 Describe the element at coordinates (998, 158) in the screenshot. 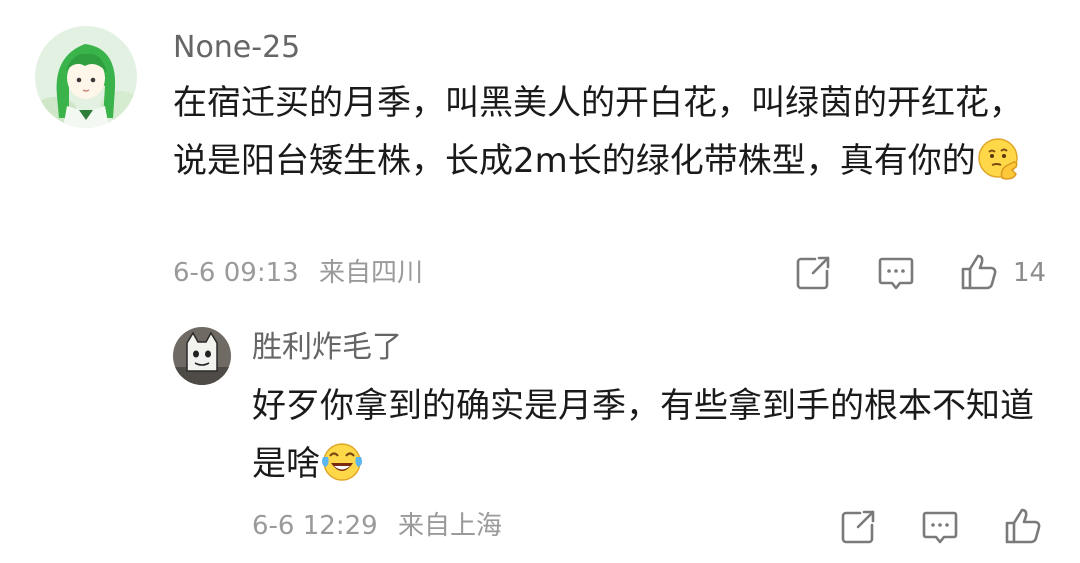

I see `thinking-face-emoji` at that location.